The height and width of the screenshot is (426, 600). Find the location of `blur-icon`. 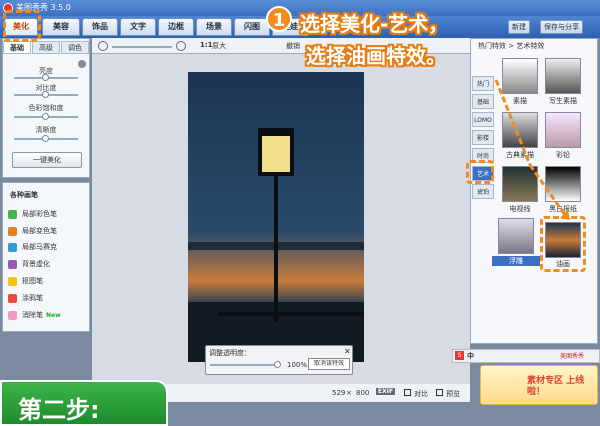

blur-icon is located at coordinates (12, 264).